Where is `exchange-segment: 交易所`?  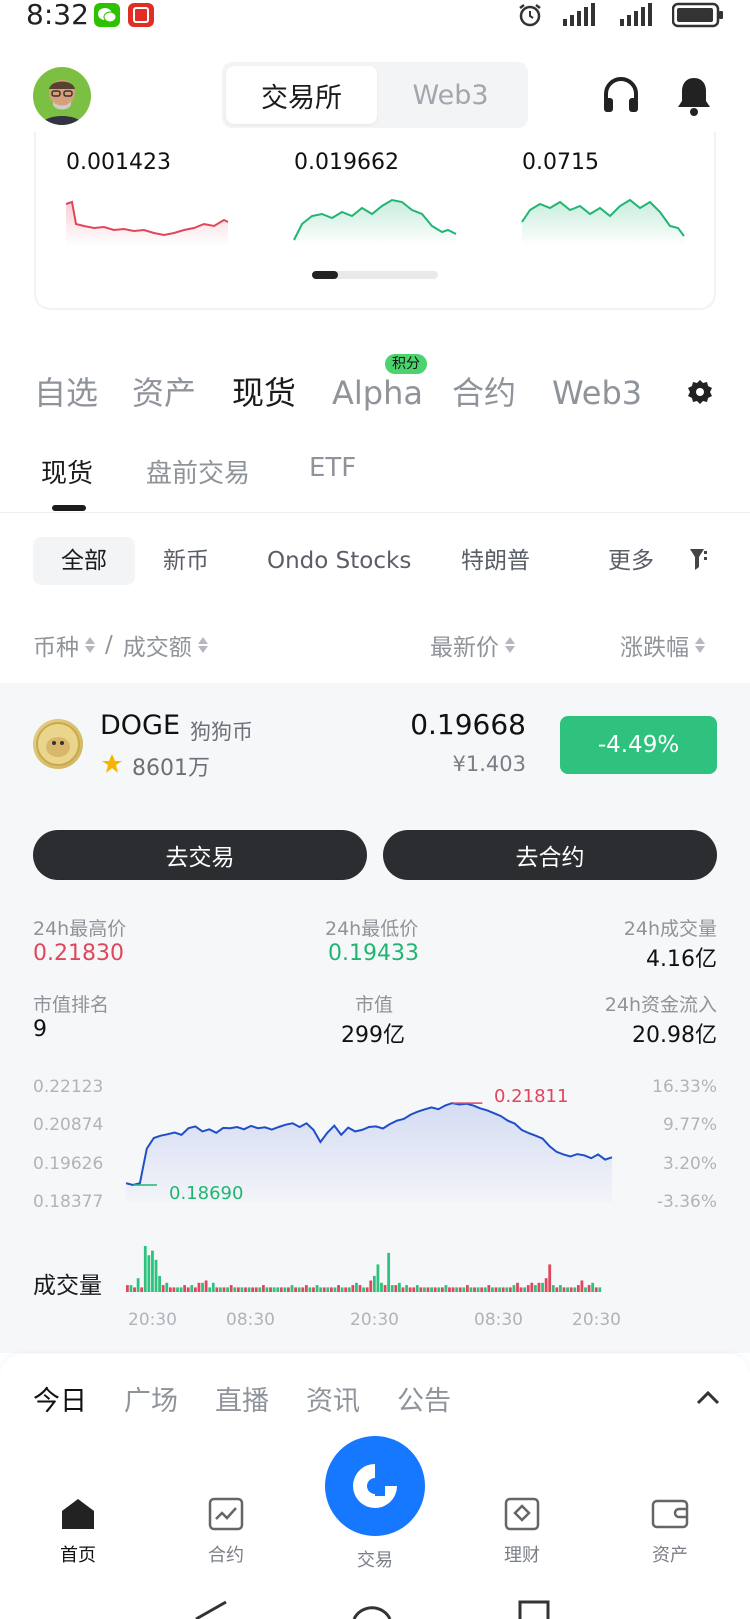 exchange-segment: 交易所 is located at coordinates (301, 95).